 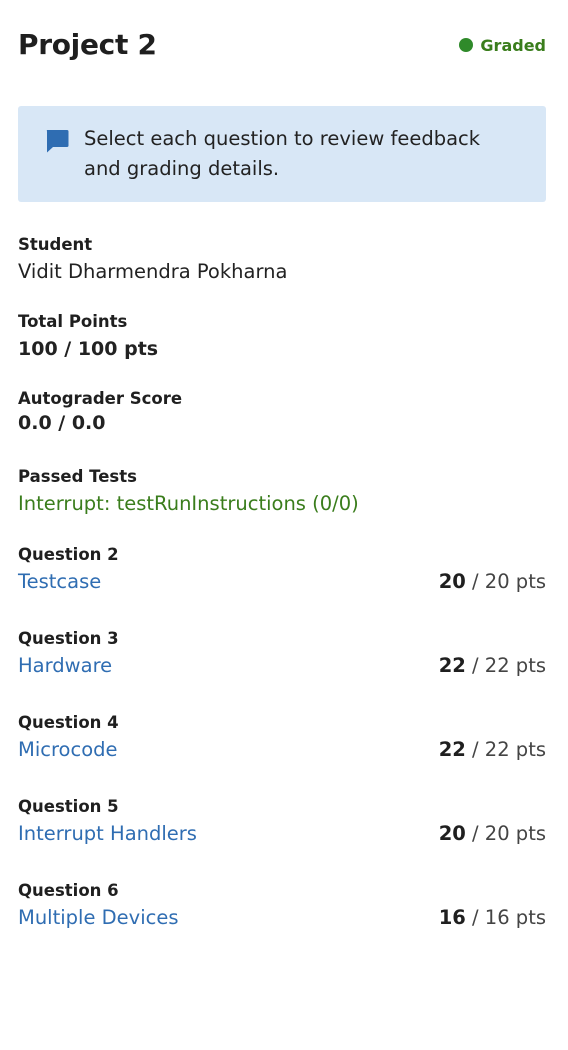 I want to click on total-points-value: 100 / 100 pts, so click(x=88, y=349).